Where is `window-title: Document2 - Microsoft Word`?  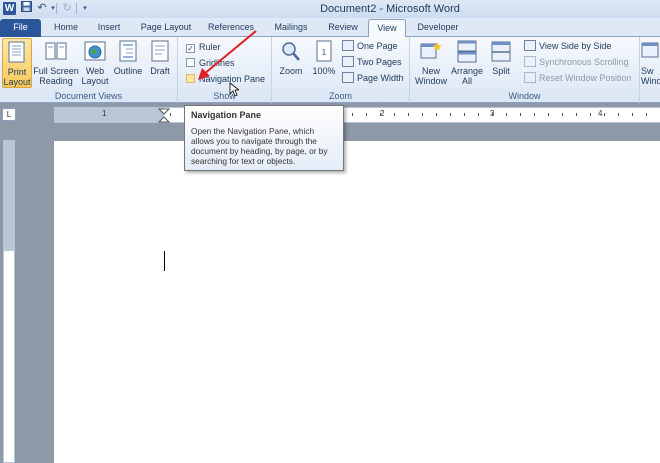
window-title: Document2 - Microsoft Word is located at coordinates (390, 9).